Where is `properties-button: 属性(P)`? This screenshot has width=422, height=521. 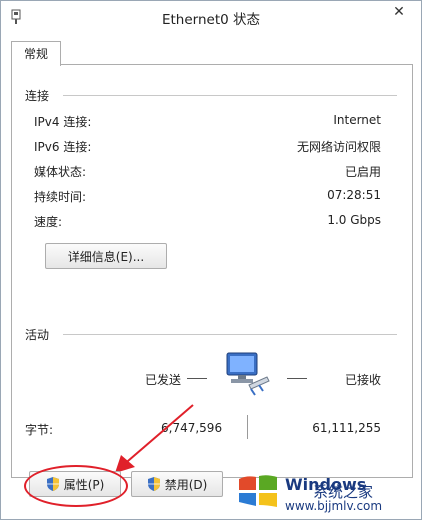 properties-button: 属性(P) is located at coordinates (75, 484).